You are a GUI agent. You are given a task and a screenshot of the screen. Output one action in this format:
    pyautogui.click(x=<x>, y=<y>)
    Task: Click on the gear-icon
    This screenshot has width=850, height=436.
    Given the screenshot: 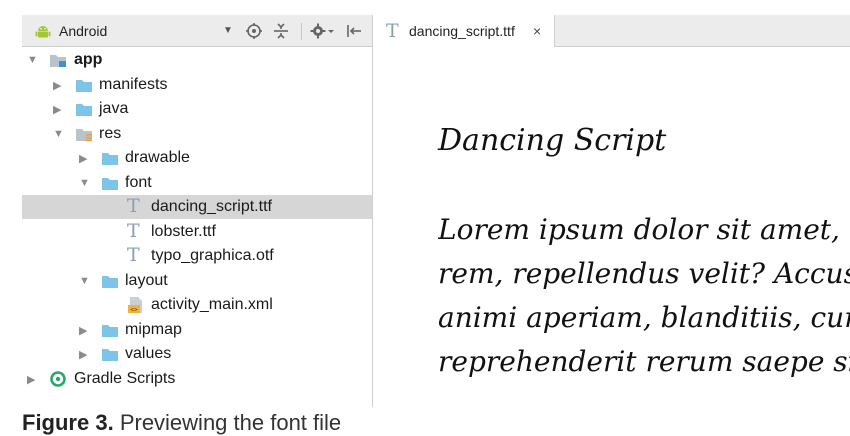 What is the action you would take?
    pyautogui.click(x=323, y=31)
    